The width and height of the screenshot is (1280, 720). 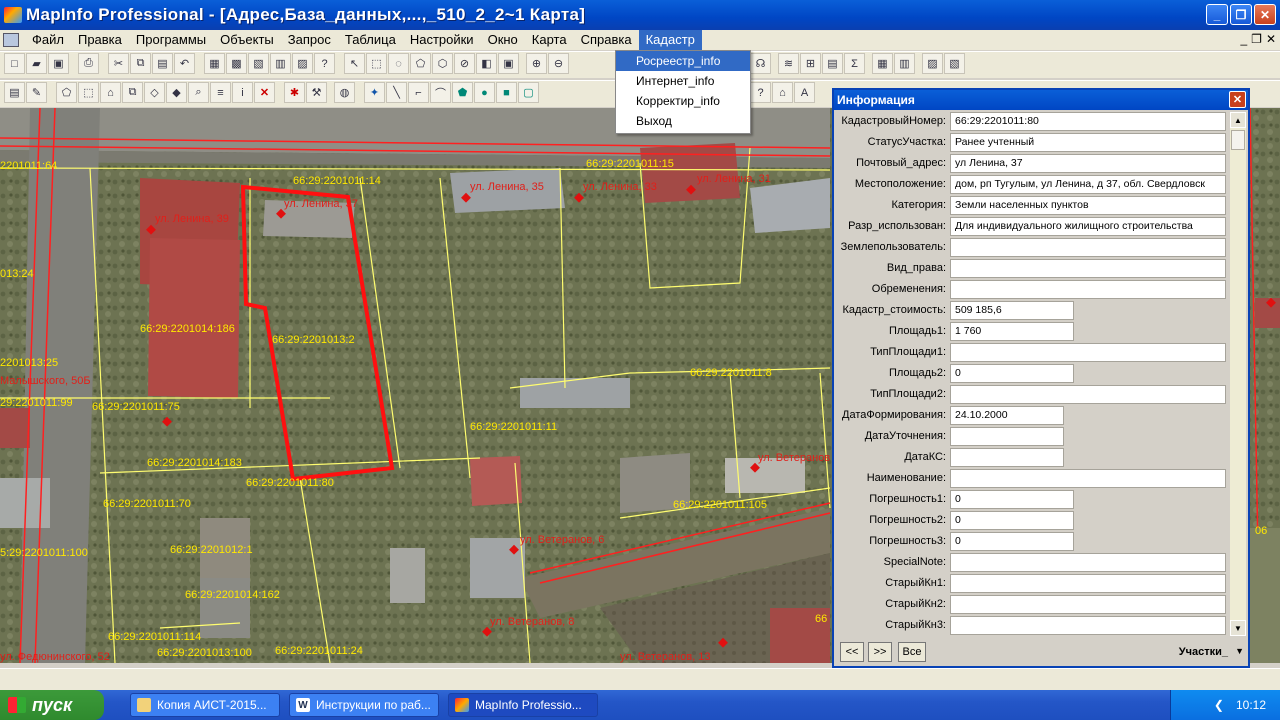 I want to click on layer-control-icon: ≋, so click(x=788, y=63).